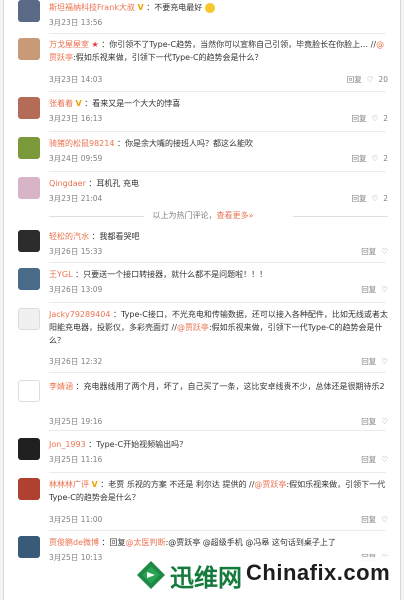 The image size is (404, 600). Describe the element at coordinates (92, 7) in the screenshot. I see `comment-author: 斯坦福纳科技Frank大叔` at that location.